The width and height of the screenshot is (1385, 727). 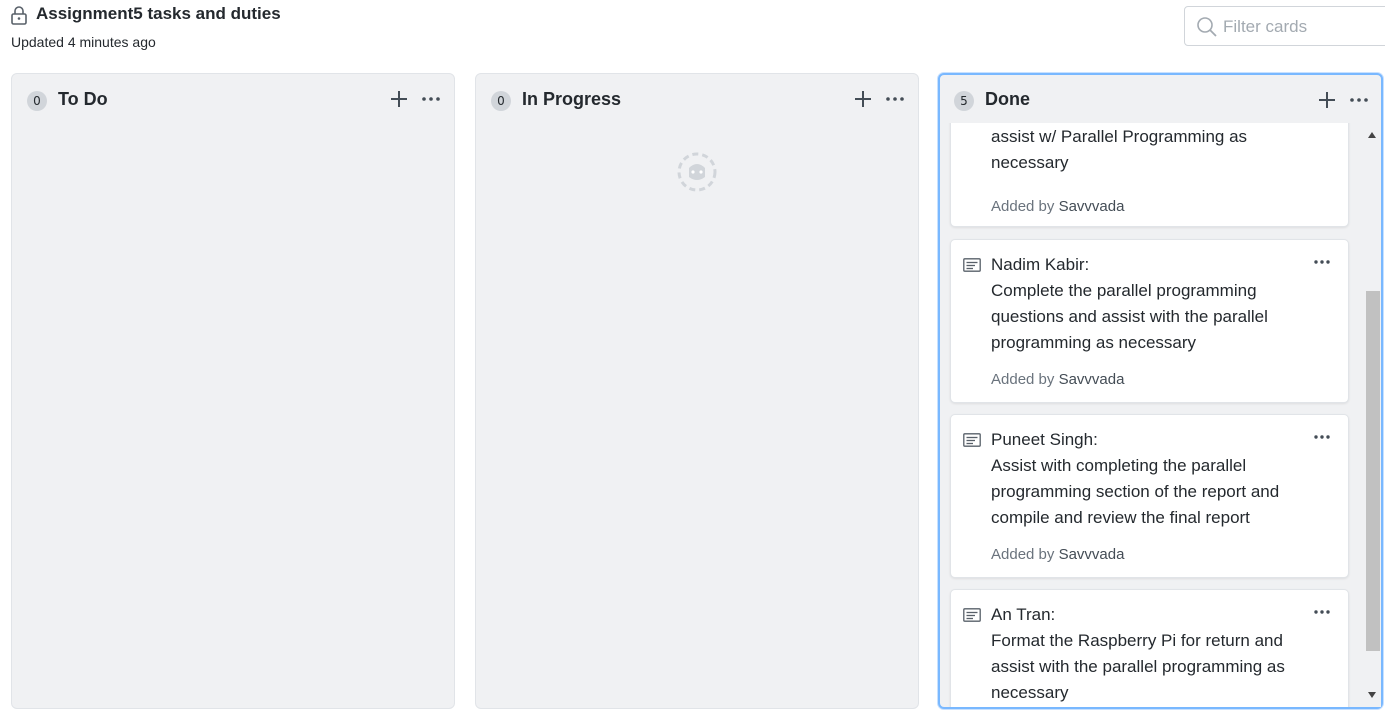 What do you see at coordinates (697, 172) in the screenshot?
I see `loading-spinner-icon` at bounding box center [697, 172].